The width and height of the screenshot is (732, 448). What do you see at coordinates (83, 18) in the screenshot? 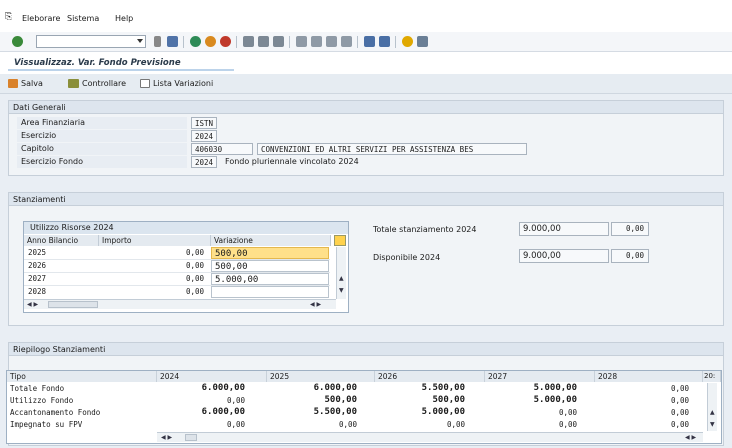
I see `menu-sistema: Sistema` at bounding box center [83, 18].